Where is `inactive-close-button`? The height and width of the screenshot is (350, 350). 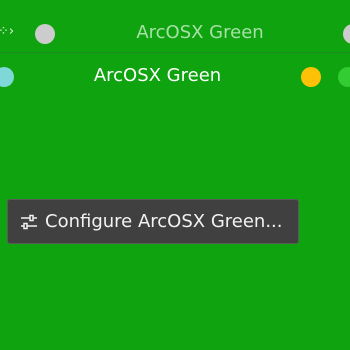
inactive-close-button is located at coordinates (45, 34).